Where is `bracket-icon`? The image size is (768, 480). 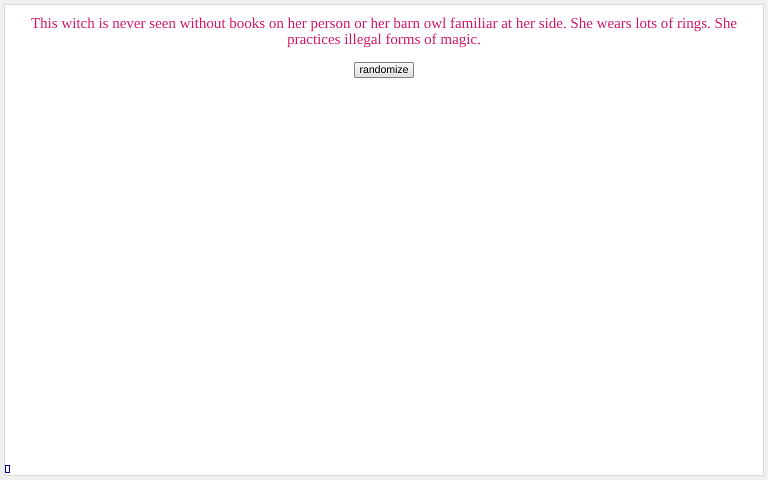
bracket-icon is located at coordinates (7, 469).